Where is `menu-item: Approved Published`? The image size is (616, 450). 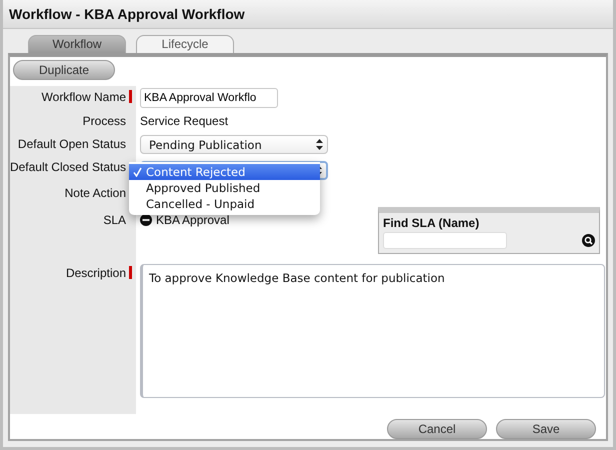
menu-item: Approved Published is located at coordinates (224, 188).